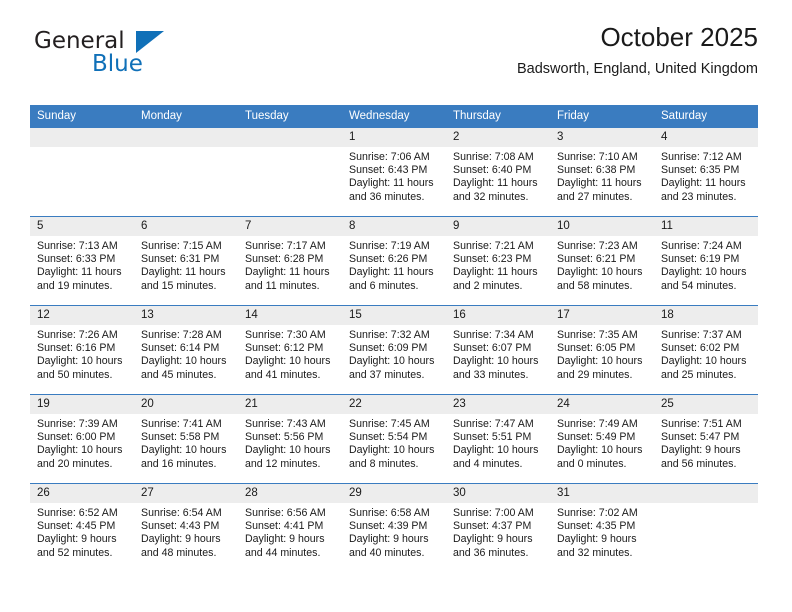 Image resolution: width=792 pixels, height=612 pixels. I want to click on day-number: 8, so click(394, 226).